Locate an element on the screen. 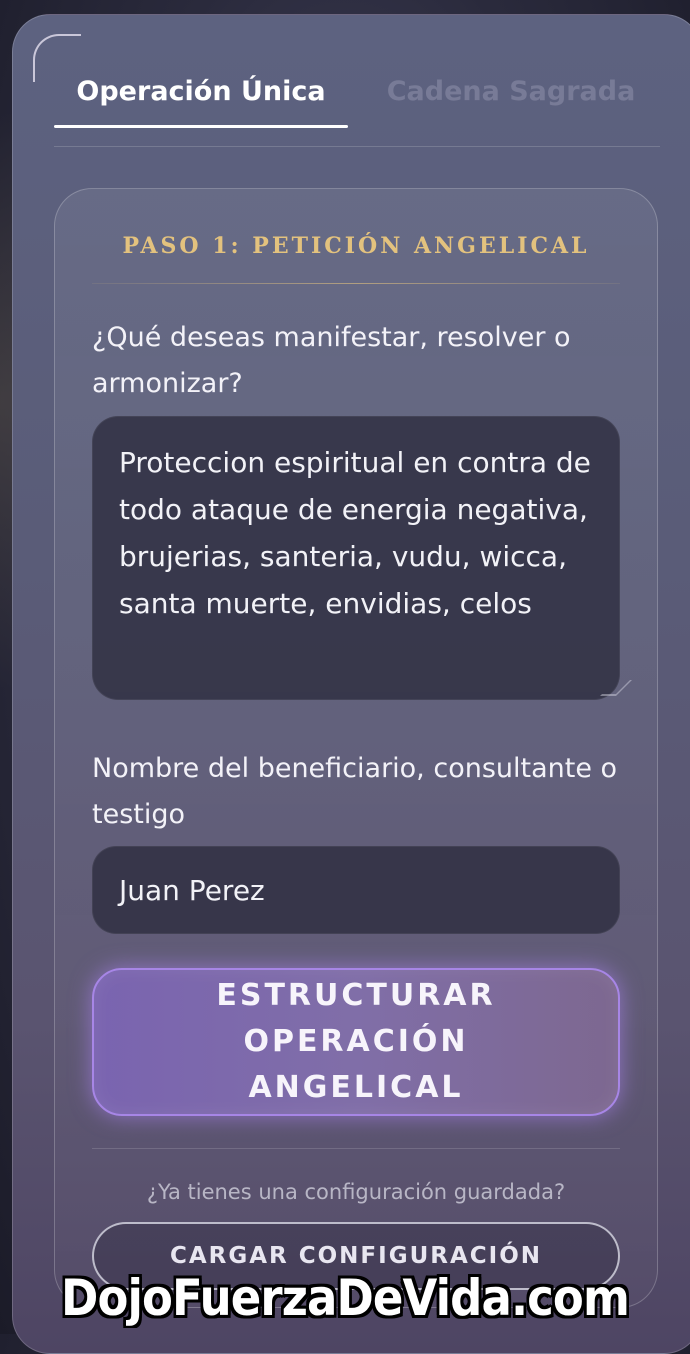  watermark-text: DojoFuerzaDeVida.com is located at coordinates (345, 1298).